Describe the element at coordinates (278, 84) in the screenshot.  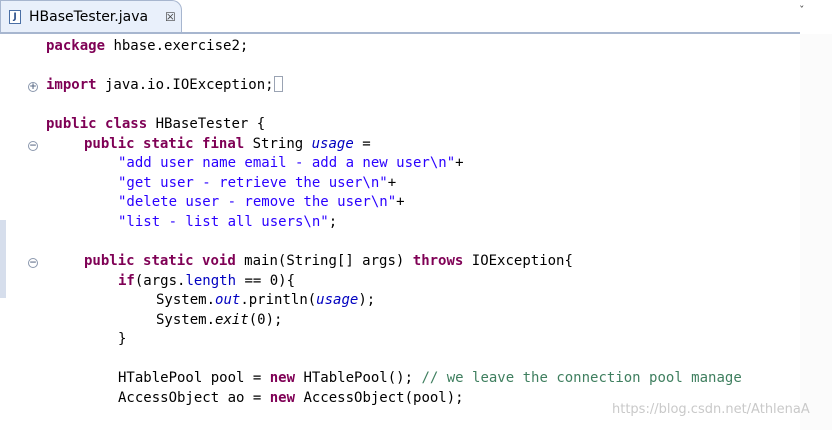
I see `folded-code-marker-icon` at that location.